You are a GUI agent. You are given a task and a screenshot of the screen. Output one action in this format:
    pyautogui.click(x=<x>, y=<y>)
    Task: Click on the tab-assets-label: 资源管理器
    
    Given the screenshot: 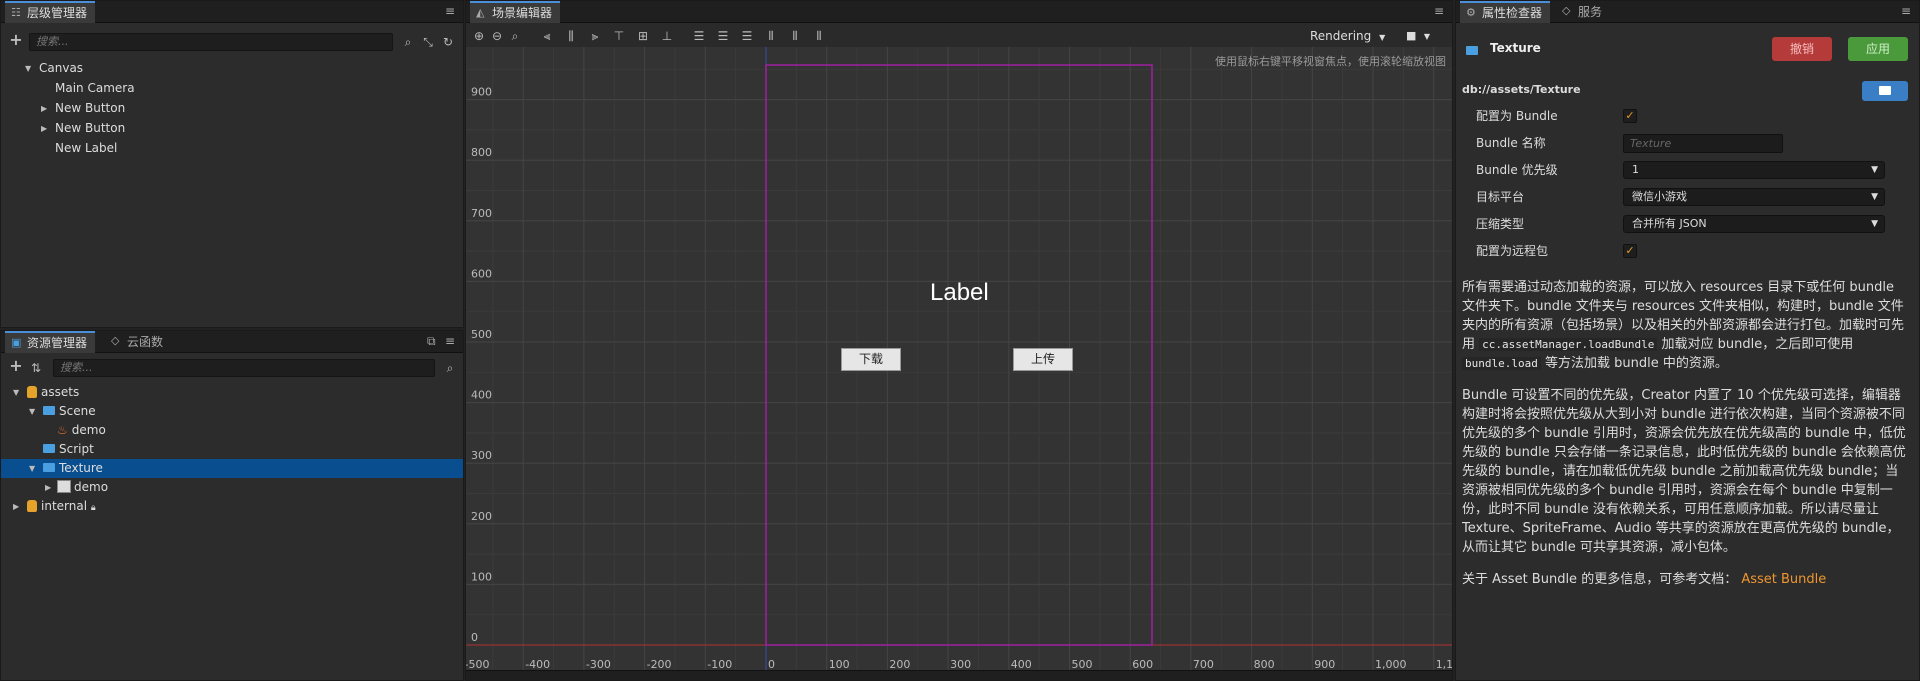 What is the action you would take?
    pyautogui.click(x=57, y=343)
    